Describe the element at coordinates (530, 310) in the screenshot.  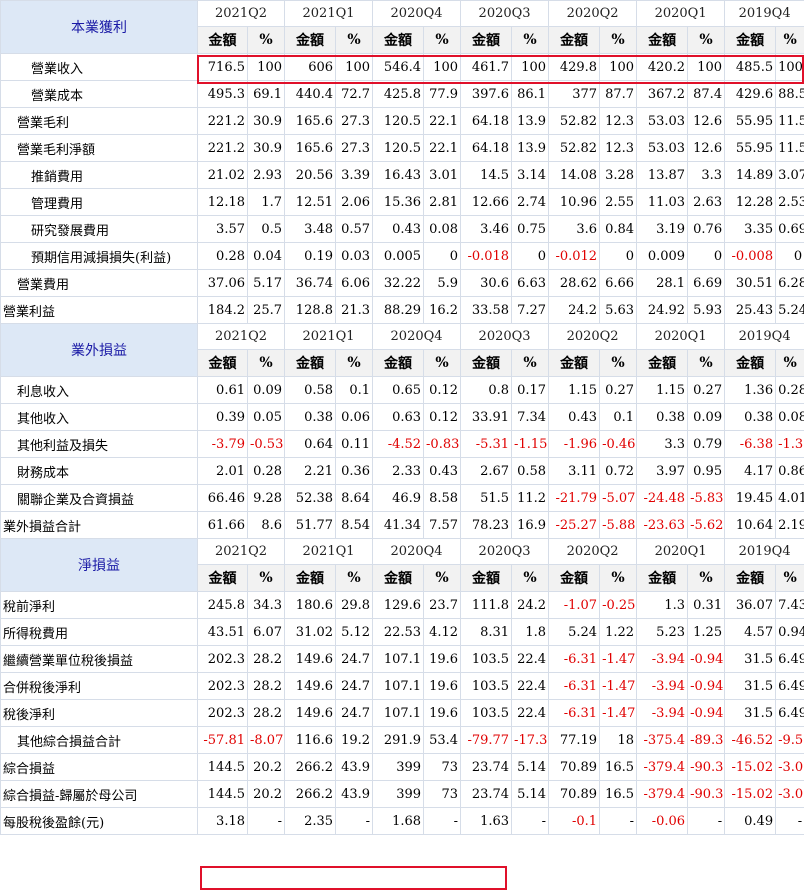
I see `pct-cell: 7.27` at that location.